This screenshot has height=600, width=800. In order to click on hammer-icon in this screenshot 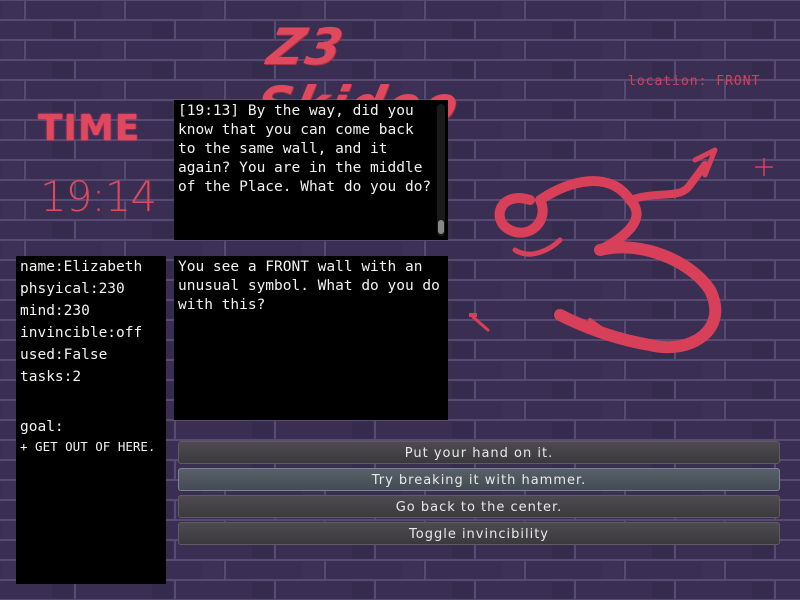, I will do `click(479, 322)`.